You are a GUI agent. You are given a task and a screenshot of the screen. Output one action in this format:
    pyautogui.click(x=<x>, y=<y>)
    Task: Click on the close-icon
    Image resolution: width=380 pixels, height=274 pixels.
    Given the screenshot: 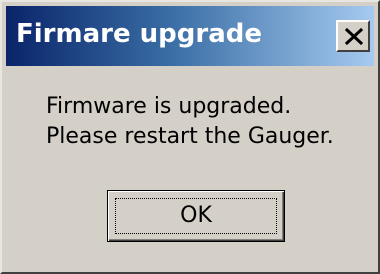 What is the action you would take?
    pyautogui.click(x=354, y=36)
    